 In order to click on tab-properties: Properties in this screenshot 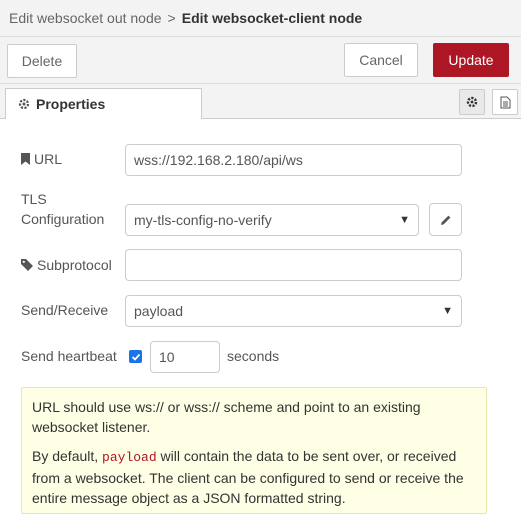, I will do `click(103, 103)`.